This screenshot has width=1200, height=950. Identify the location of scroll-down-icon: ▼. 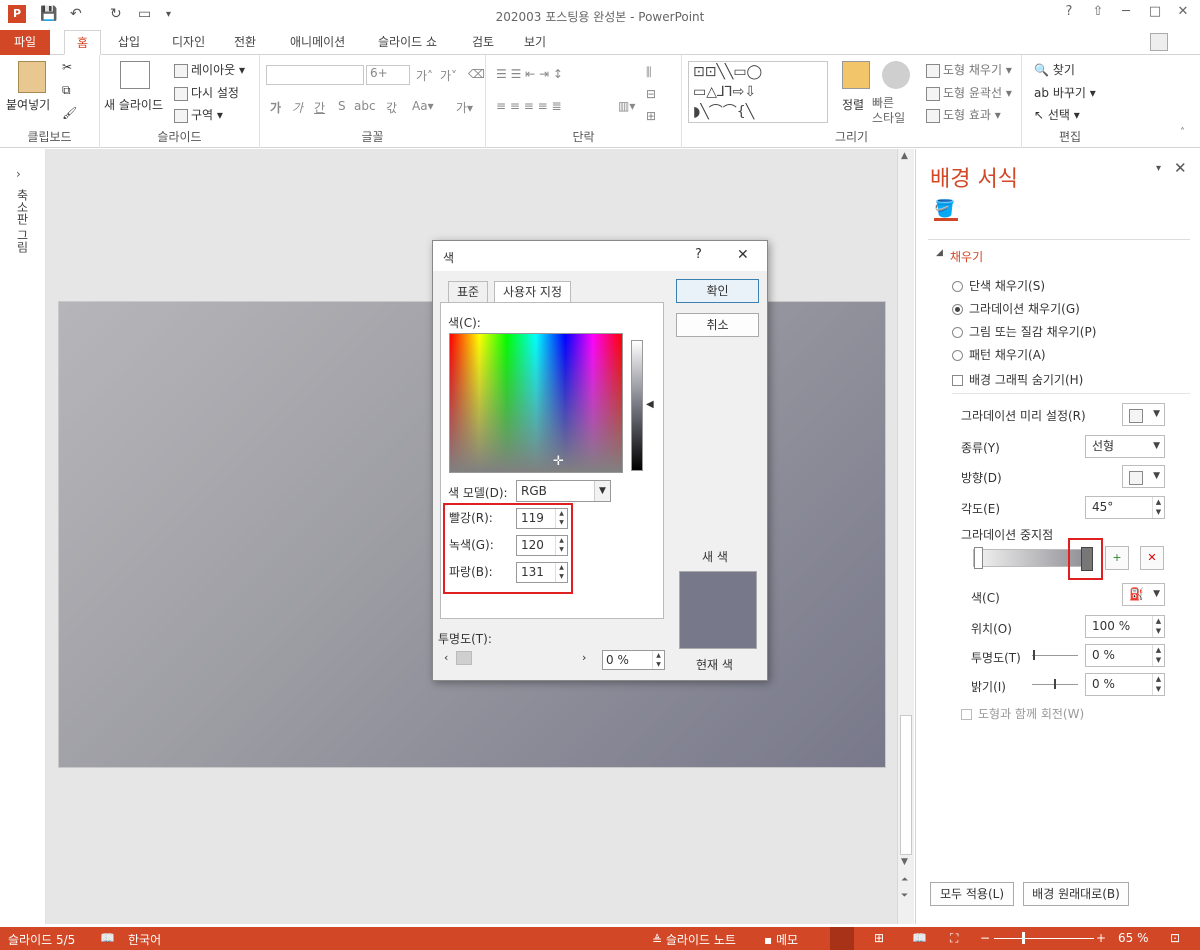
(904, 862).